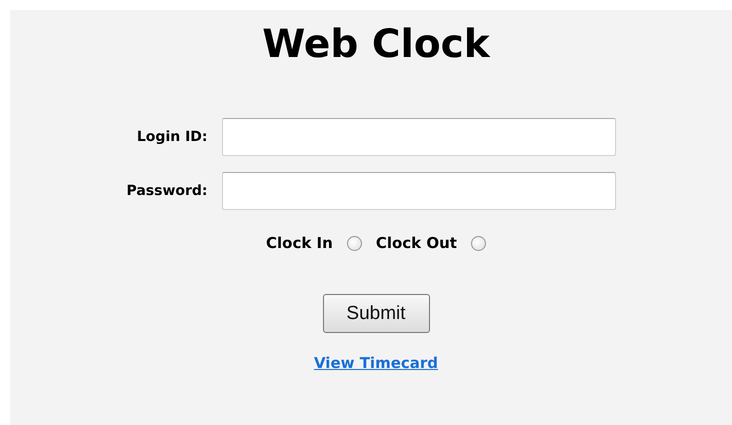 The image size is (732, 425). I want to click on field-label: Password:, so click(167, 191).